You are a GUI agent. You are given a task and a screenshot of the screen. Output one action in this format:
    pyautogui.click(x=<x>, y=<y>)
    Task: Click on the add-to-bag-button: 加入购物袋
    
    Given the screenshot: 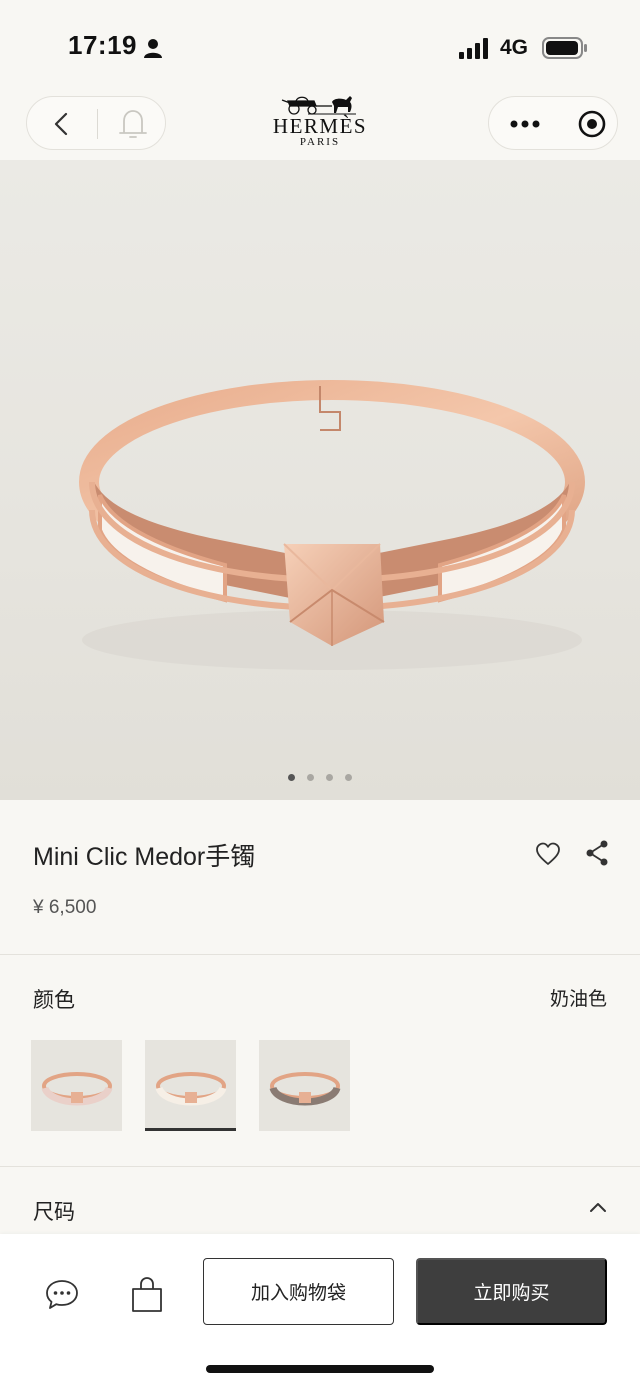 What is the action you would take?
    pyautogui.click(x=298, y=1291)
    